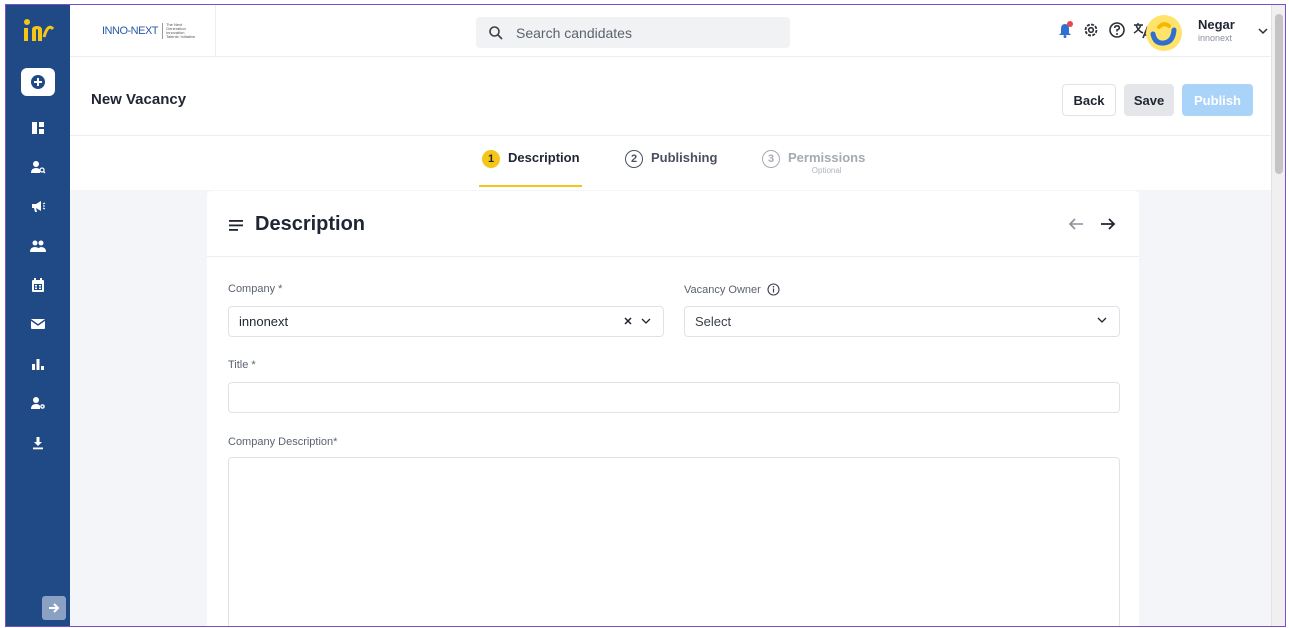 This screenshot has height=628, width=1289. I want to click on title-field, so click(674, 397).